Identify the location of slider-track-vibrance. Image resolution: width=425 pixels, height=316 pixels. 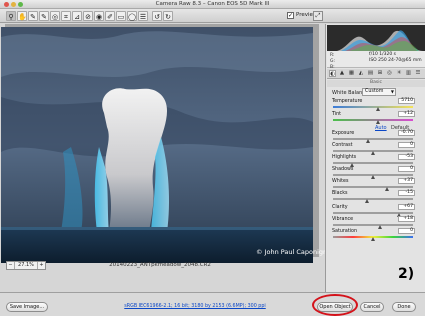
(373, 225).